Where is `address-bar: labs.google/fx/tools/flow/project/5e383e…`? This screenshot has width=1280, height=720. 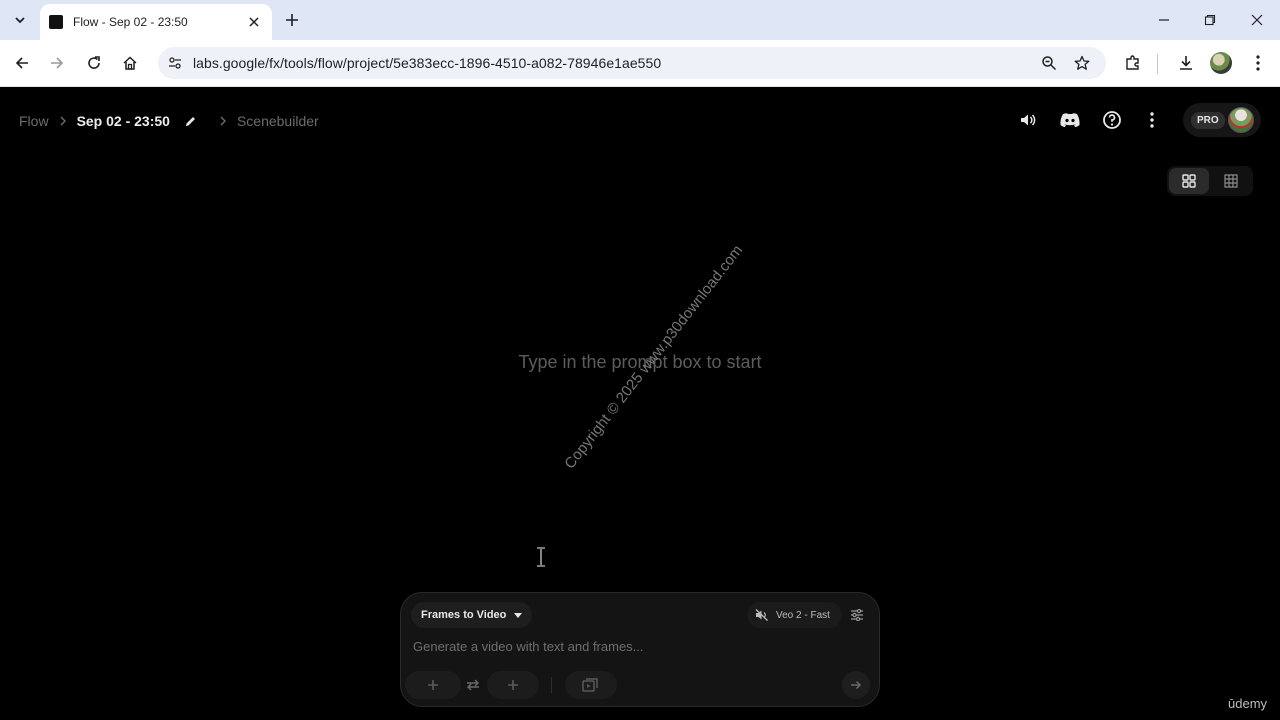 address-bar: labs.google/fx/tools/flow/project/5e383e… is located at coordinates (632, 63).